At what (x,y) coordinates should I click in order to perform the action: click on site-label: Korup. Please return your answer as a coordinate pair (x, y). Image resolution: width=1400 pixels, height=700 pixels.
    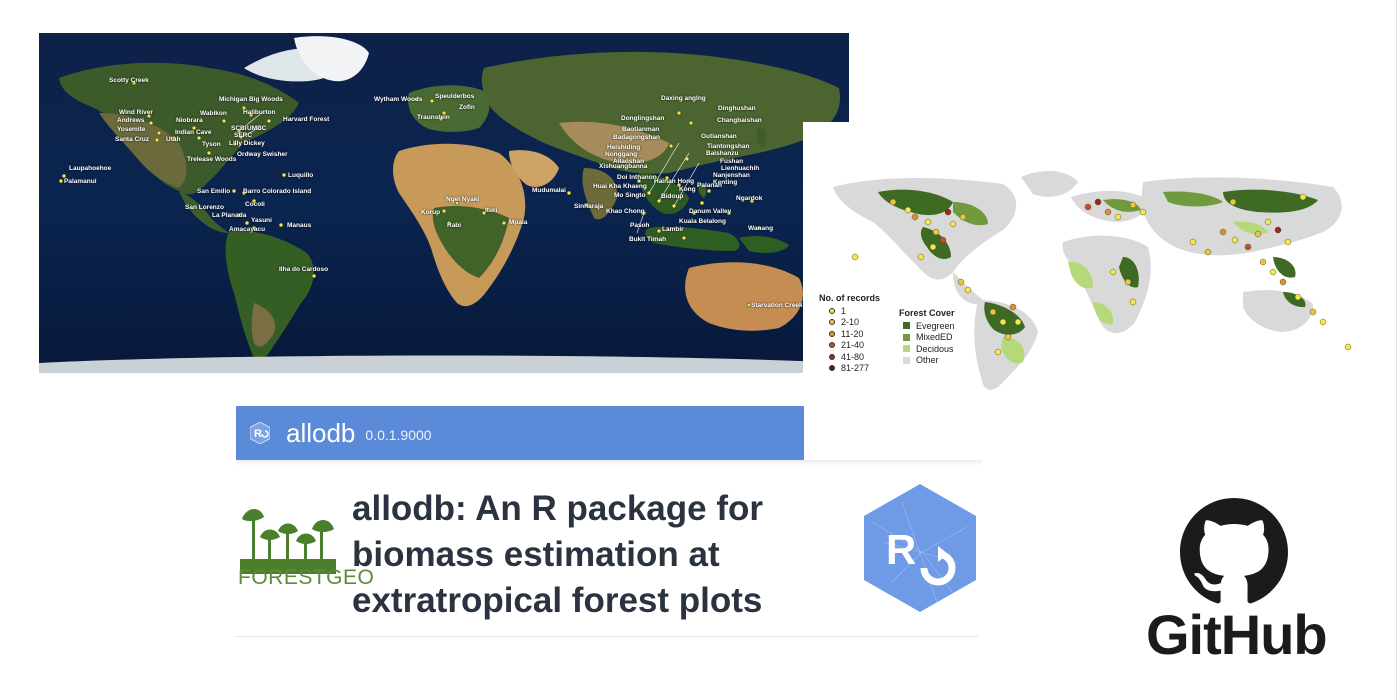
    Looking at the image, I should click on (431, 212).